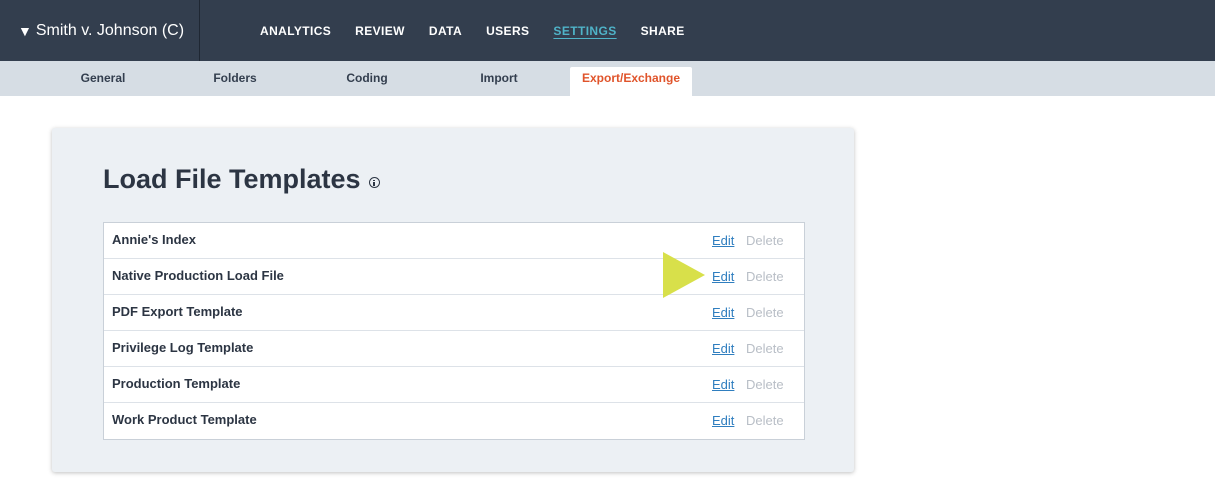 The width and height of the screenshot is (1215, 498). Describe the element at coordinates (154, 239) in the screenshot. I see `template-name: Annie's Index` at that location.